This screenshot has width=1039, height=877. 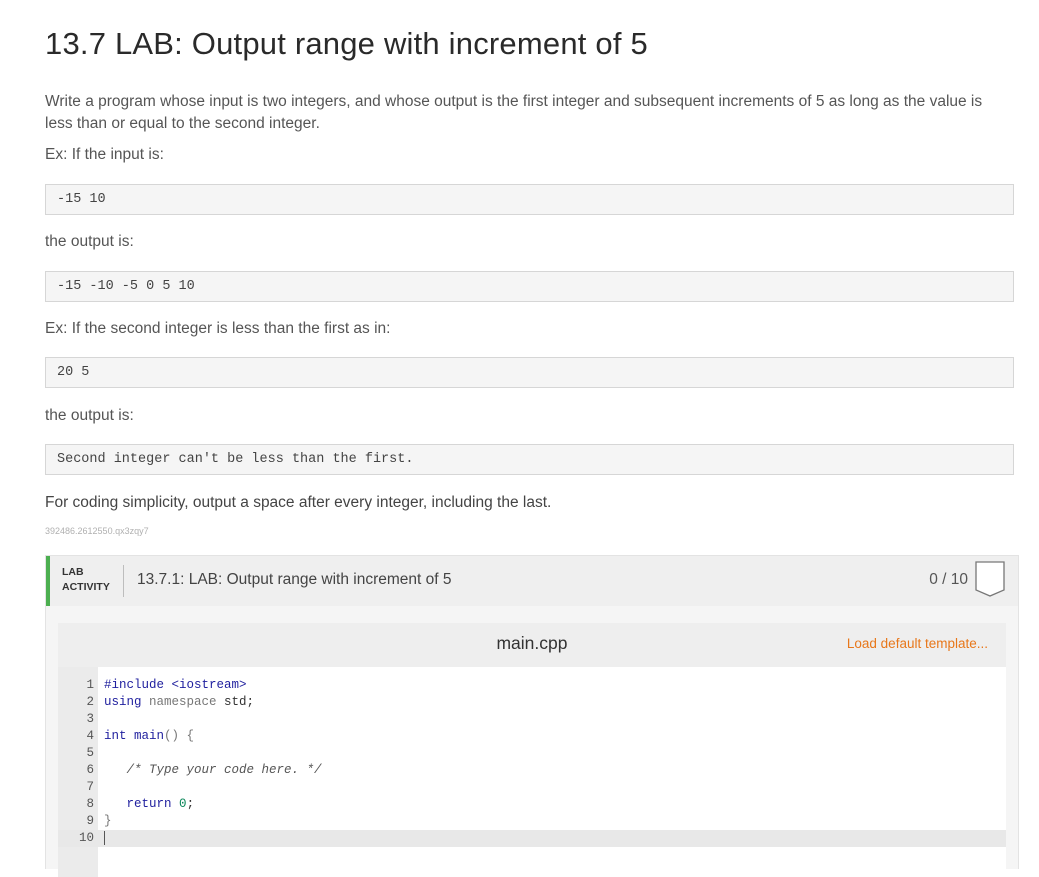 What do you see at coordinates (179, 736) in the screenshot?
I see `code-token: () {` at bounding box center [179, 736].